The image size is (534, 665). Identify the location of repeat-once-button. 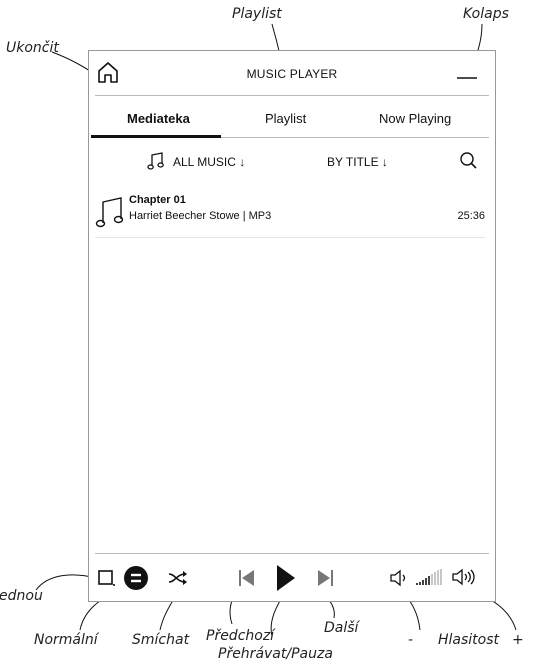
(106, 578).